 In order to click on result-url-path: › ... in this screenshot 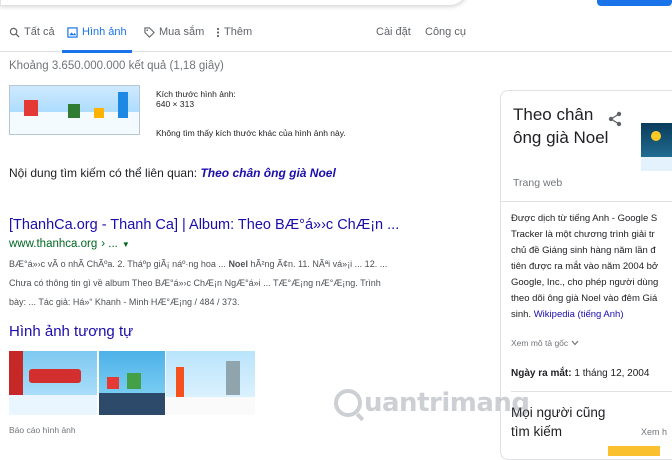, I will do `click(109, 244)`.